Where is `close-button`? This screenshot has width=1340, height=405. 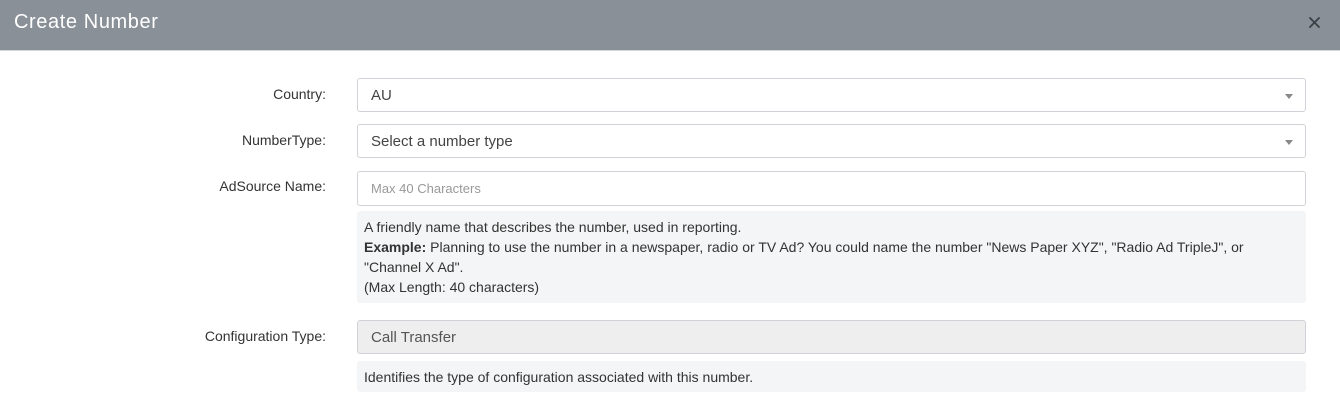 close-button is located at coordinates (1314, 22).